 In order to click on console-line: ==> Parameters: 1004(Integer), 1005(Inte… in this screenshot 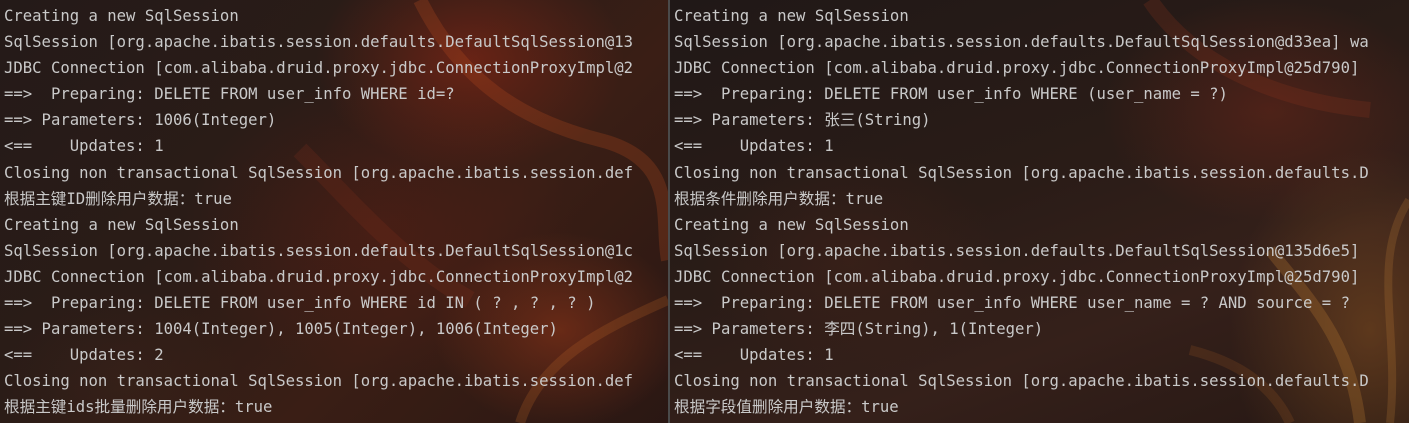, I will do `click(281, 329)`.